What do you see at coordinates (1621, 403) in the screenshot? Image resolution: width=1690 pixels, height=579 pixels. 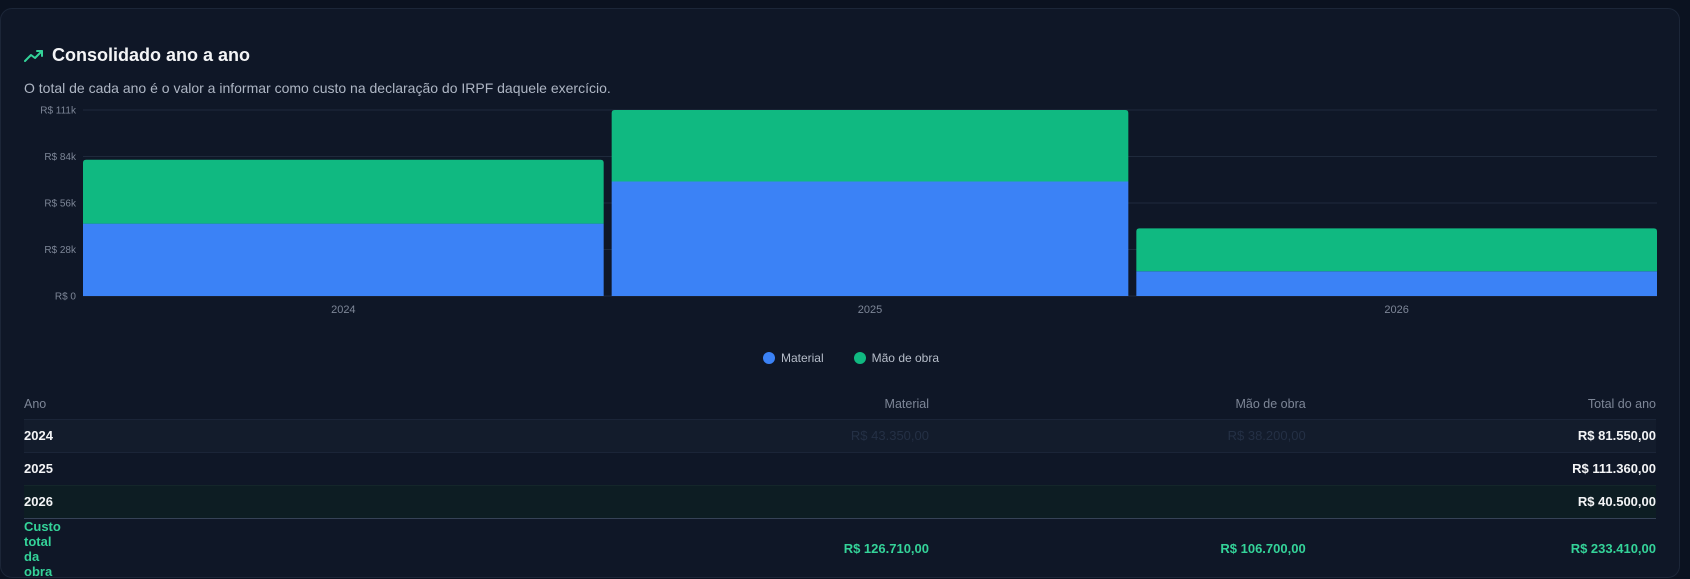 I see `header-total: Total do ano` at bounding box center [1621, 403].